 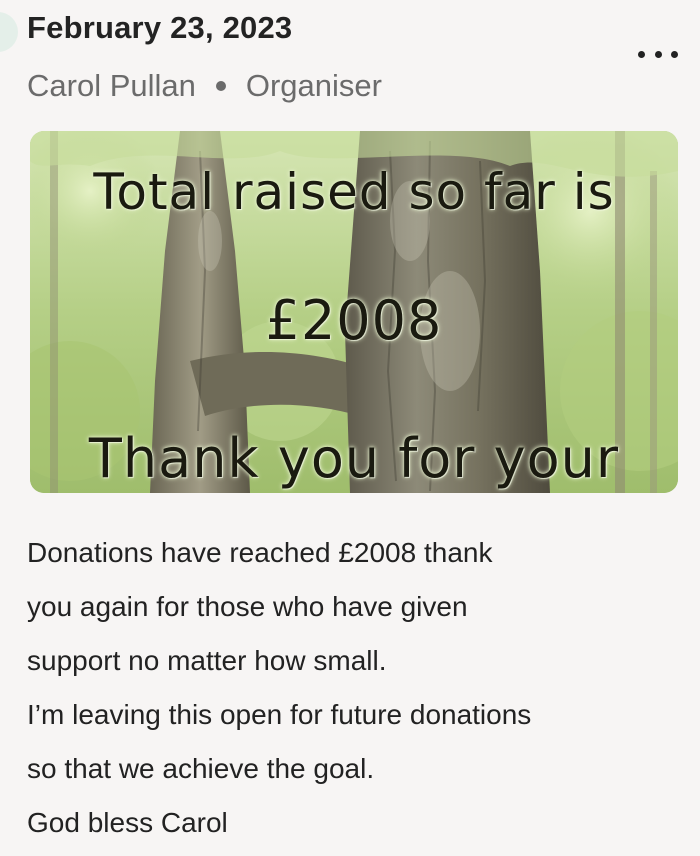 I want to click on image-caption-line-3: Thank you for your, so click(x=354, y=458).